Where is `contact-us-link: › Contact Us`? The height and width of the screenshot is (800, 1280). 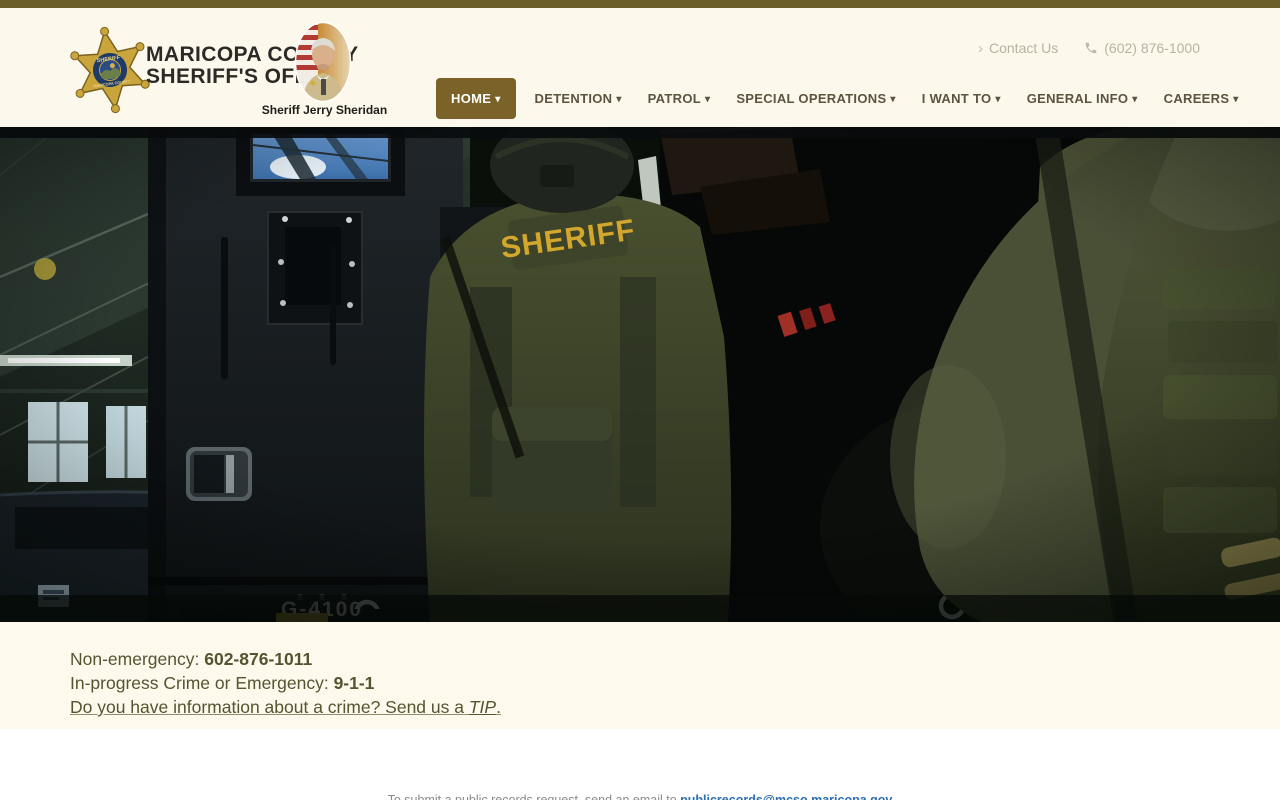 contact-us-link: › Contact Us is located at coordinates (1018, 48).